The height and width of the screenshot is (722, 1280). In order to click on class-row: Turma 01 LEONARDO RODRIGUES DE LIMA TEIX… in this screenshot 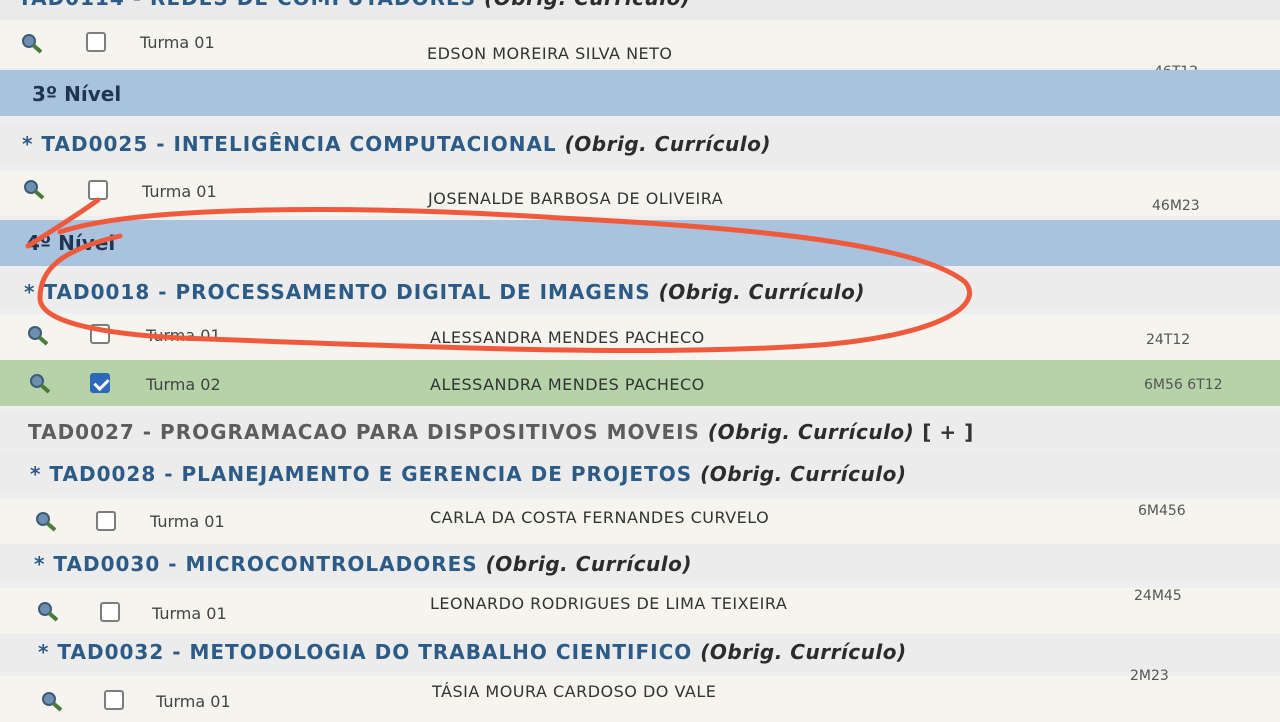, I will do `click(640, 611)`.